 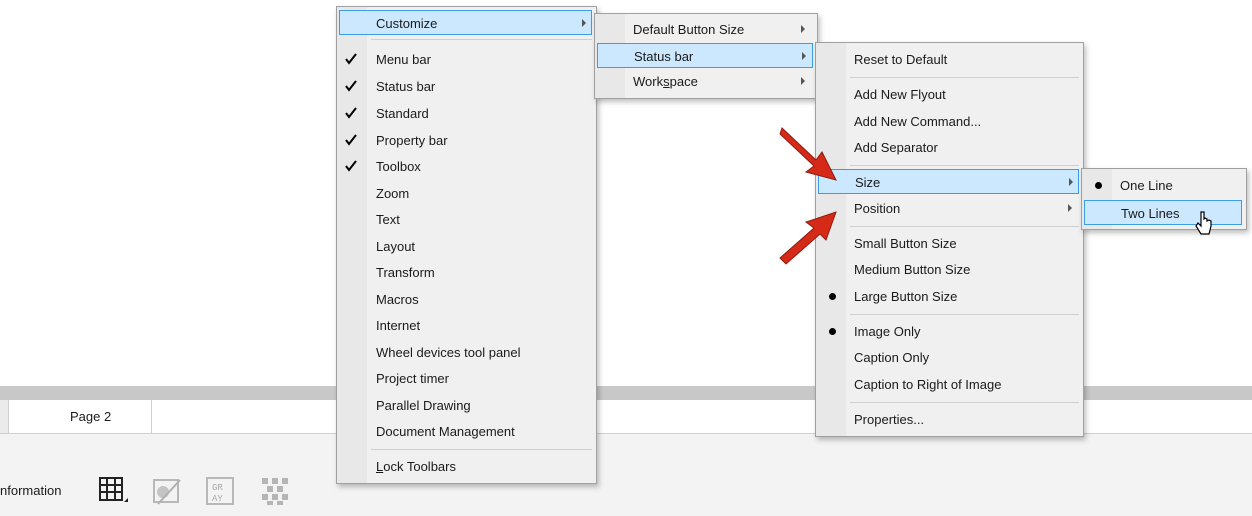 I want to click on accelerator-key: L, so click(x=380, y=466).